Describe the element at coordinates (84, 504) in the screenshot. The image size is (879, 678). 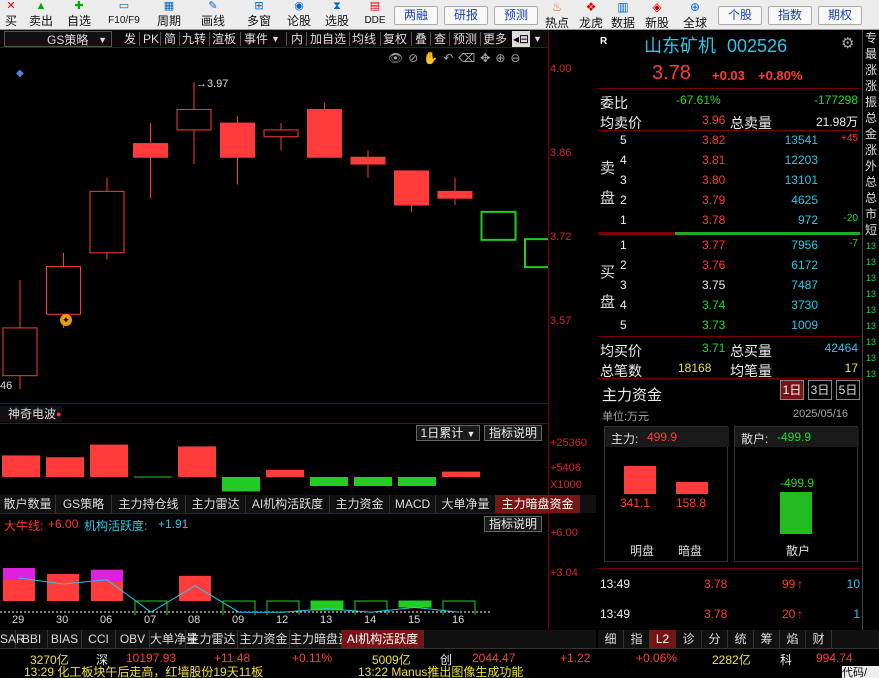
I see `indicator-tab: GS策略` at that location.